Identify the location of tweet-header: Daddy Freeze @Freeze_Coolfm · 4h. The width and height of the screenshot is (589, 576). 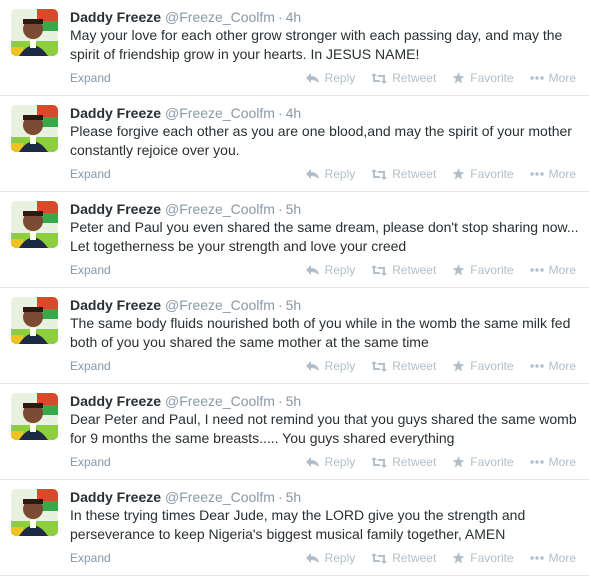
(185, 113).